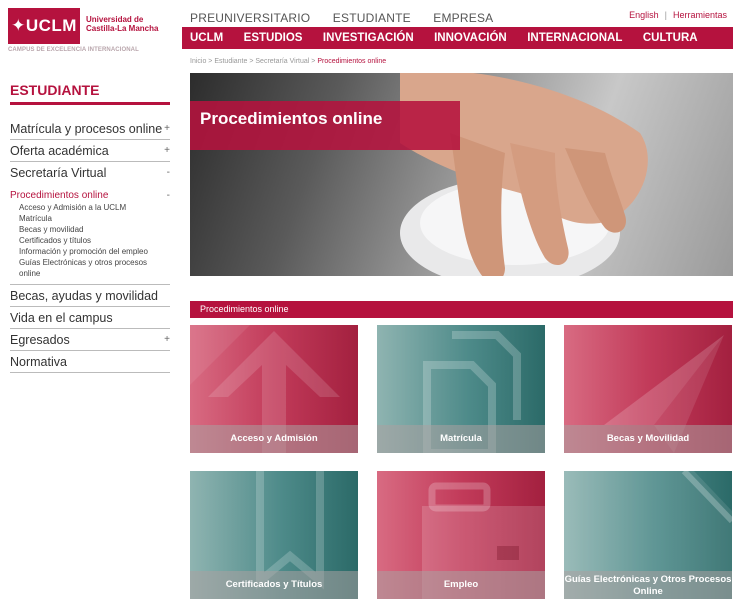  What do you see at coordinates (58, 173) in the screenshot?
I see `sidebar-item-label: Secretaría Virtual` at bounding box center [58, 173].